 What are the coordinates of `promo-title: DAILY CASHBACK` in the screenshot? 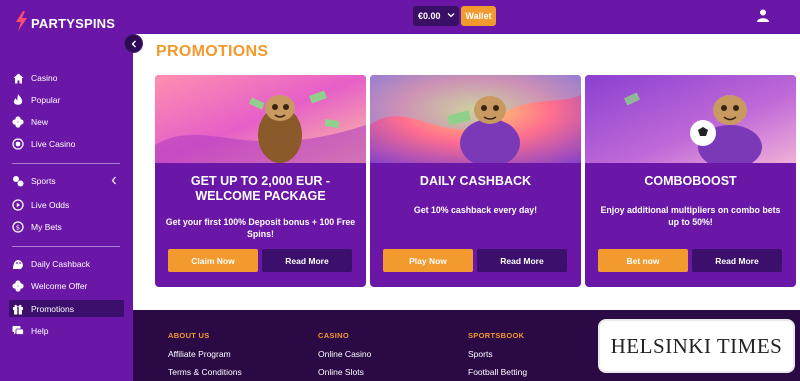 It's located at (475, 181).